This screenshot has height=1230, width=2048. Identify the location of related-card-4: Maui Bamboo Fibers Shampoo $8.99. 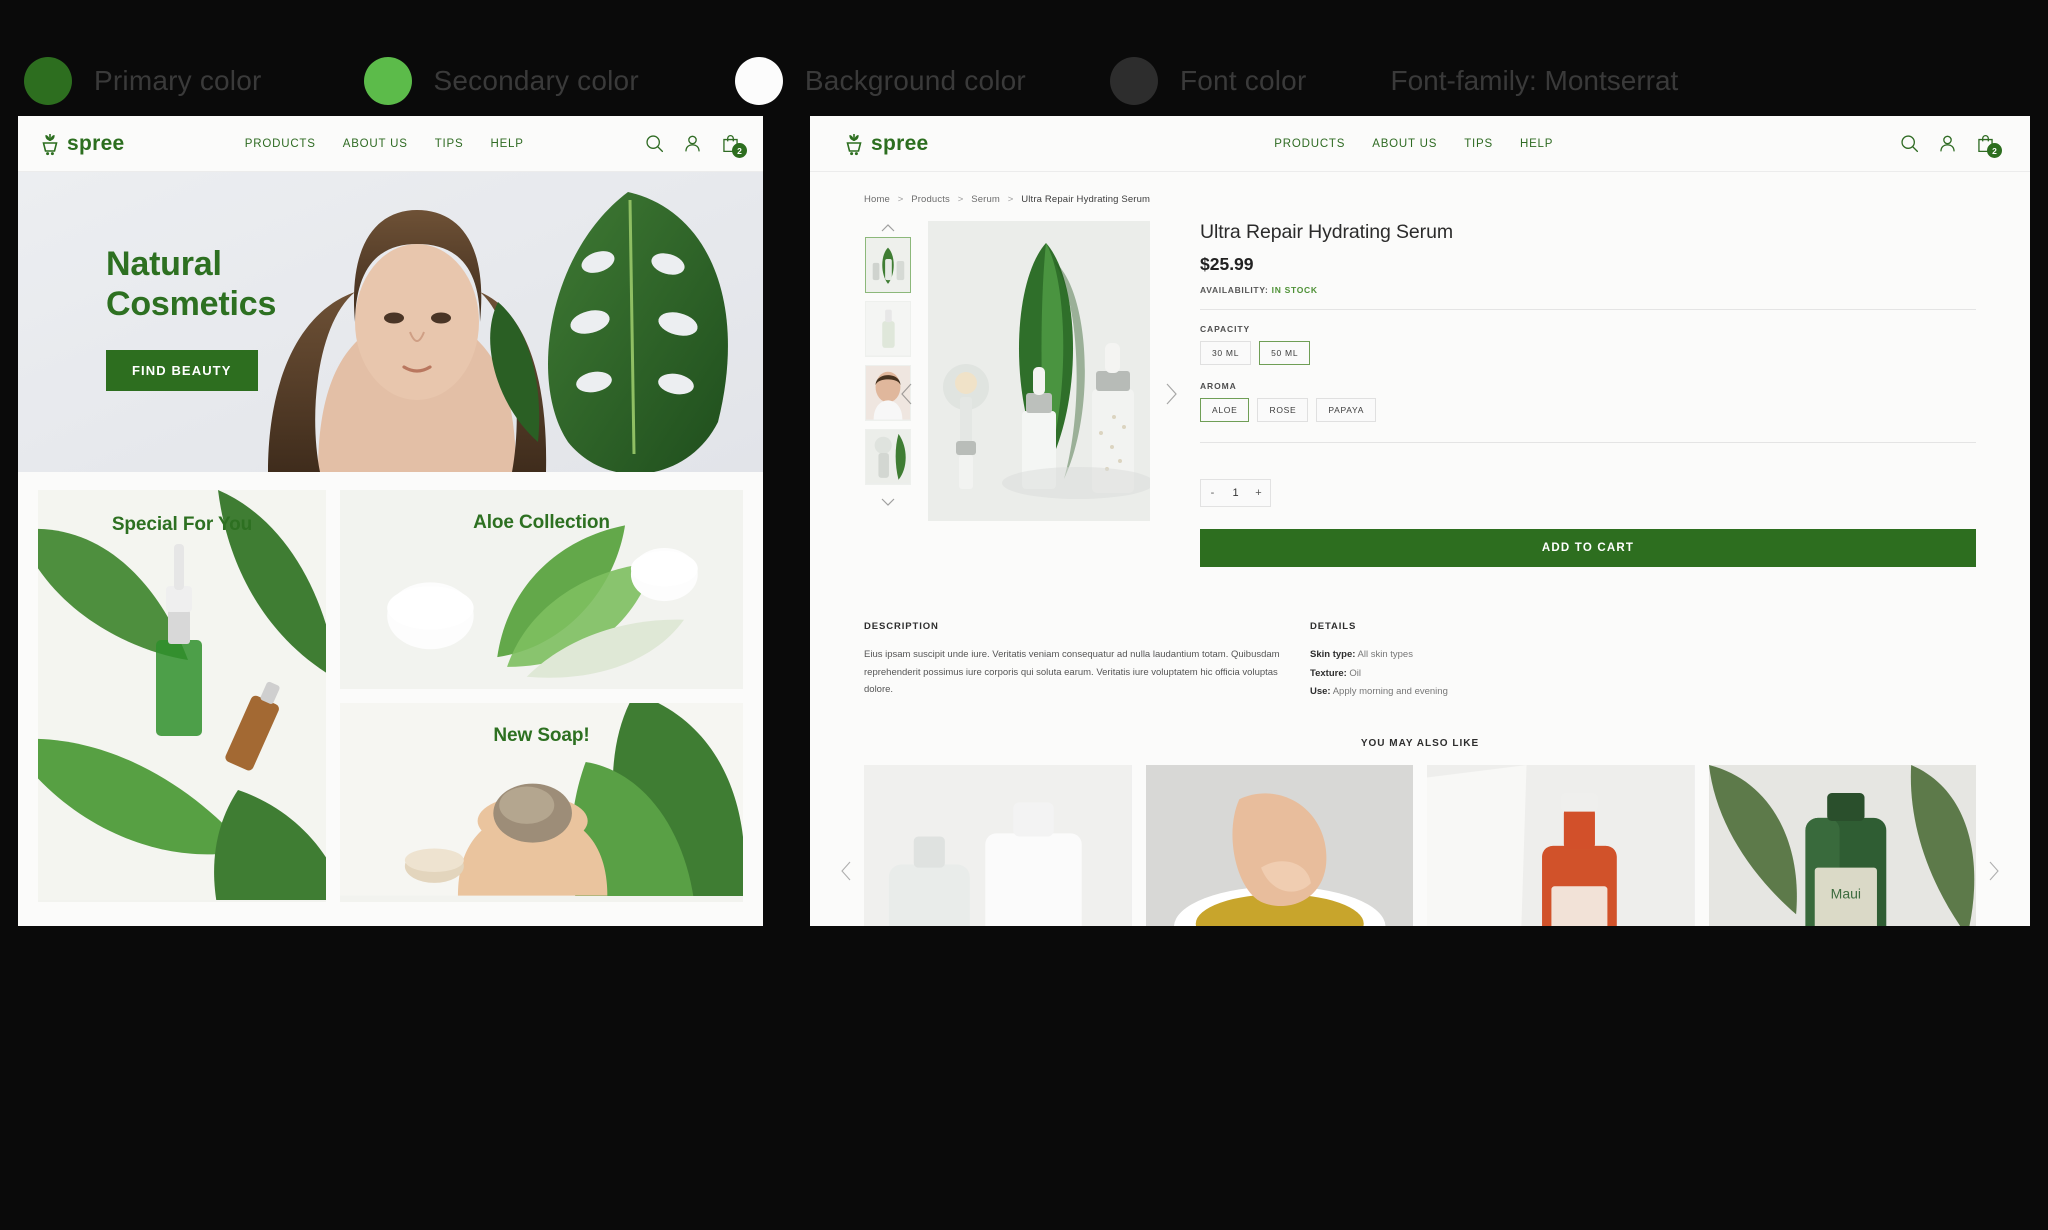
(1842, 845).